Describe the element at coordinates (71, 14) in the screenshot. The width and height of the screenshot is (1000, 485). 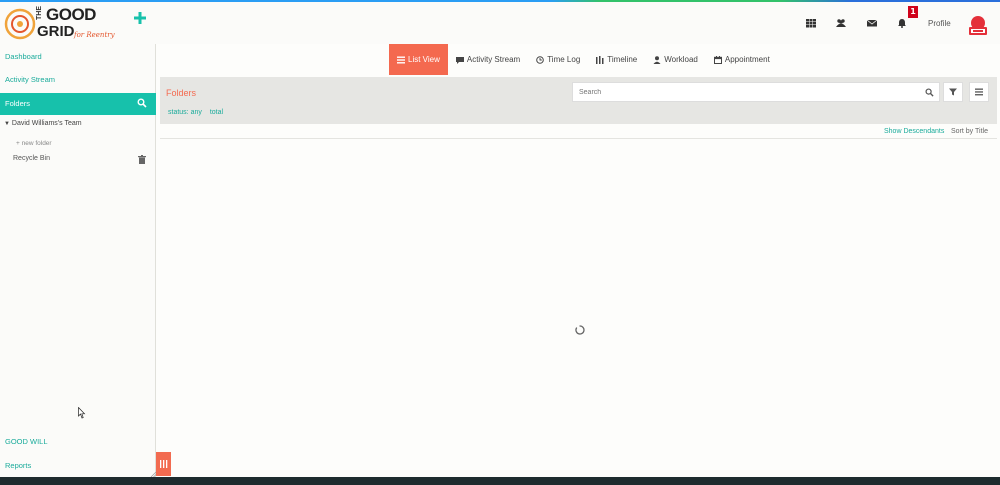
I see `logo-line-2: GOOD` at that location.